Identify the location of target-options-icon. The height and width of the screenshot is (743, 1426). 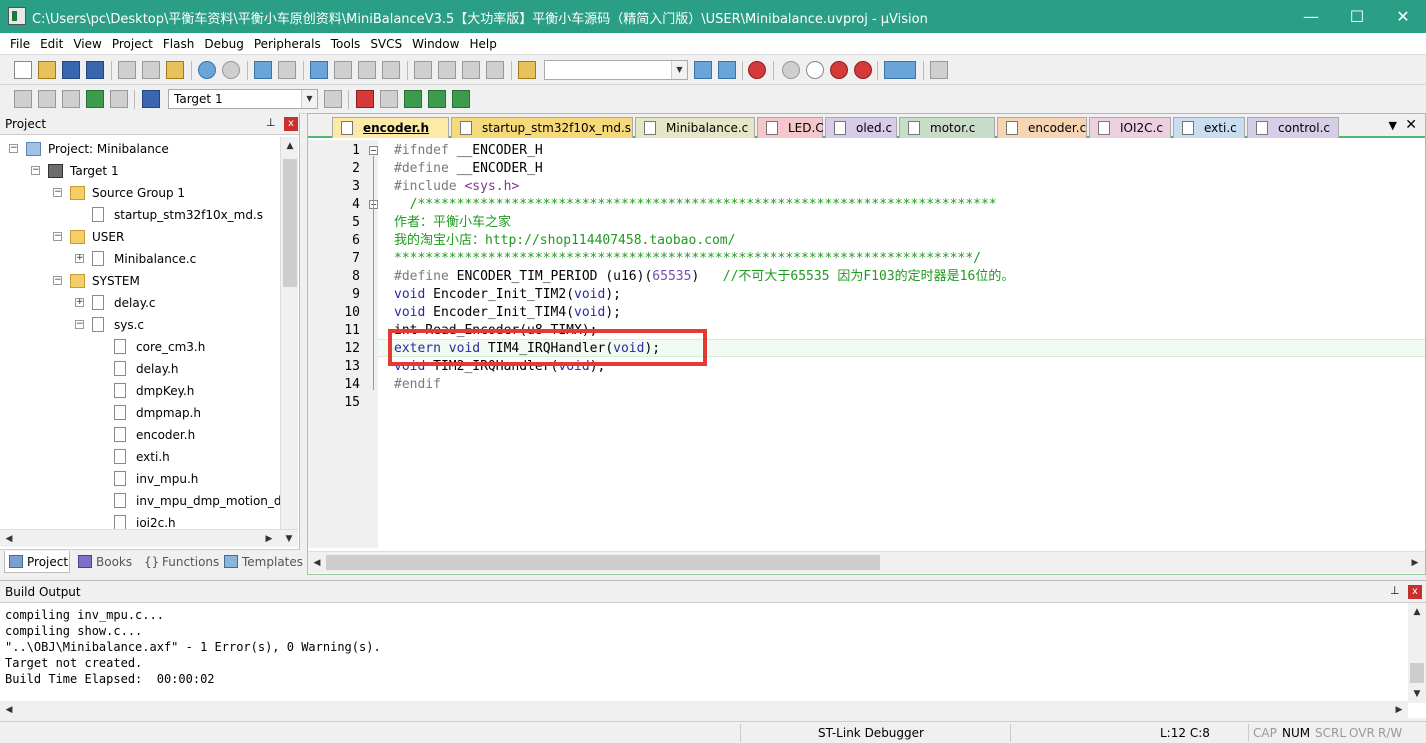
(333, 99).